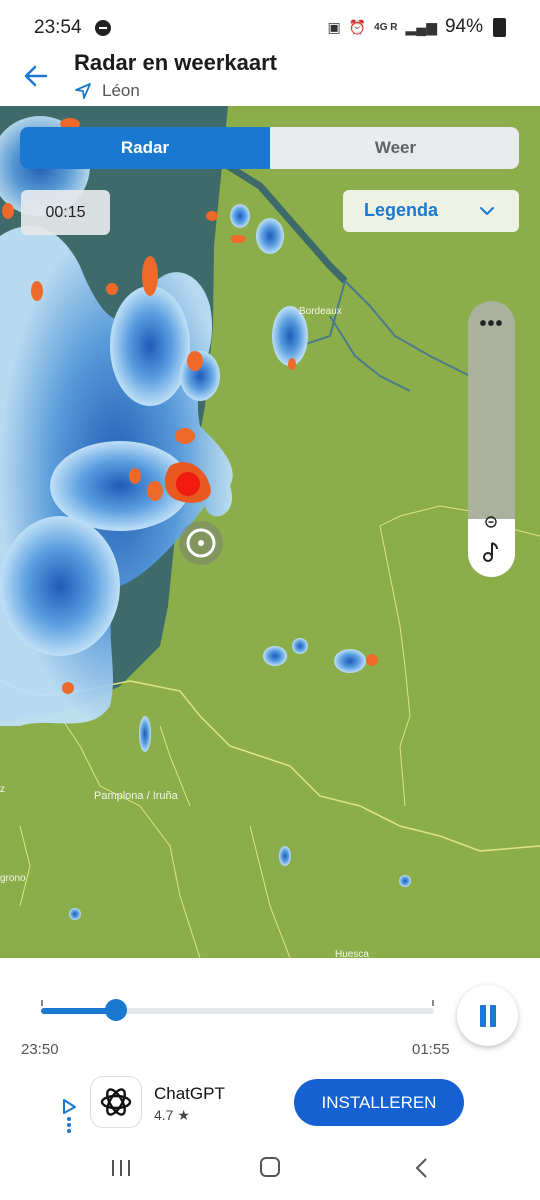  Describe the element at coordinates (491, 439) in the screenshot. I see `layer-control-panel: •••` at that location.